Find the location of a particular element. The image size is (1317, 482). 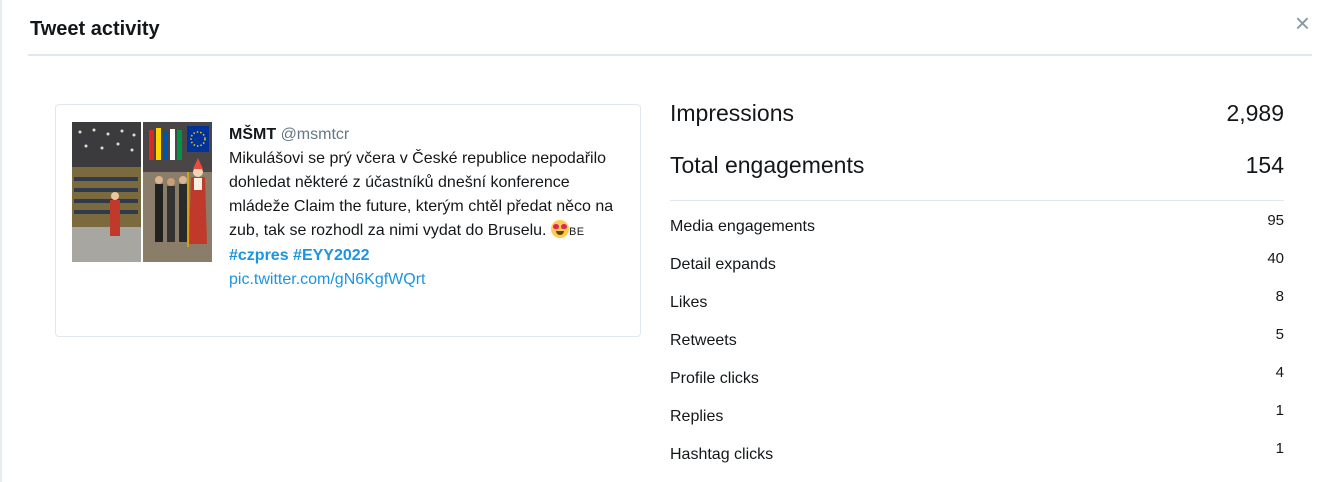

hashtag-link: #EYY2022 is located at coordinates (331, 255).